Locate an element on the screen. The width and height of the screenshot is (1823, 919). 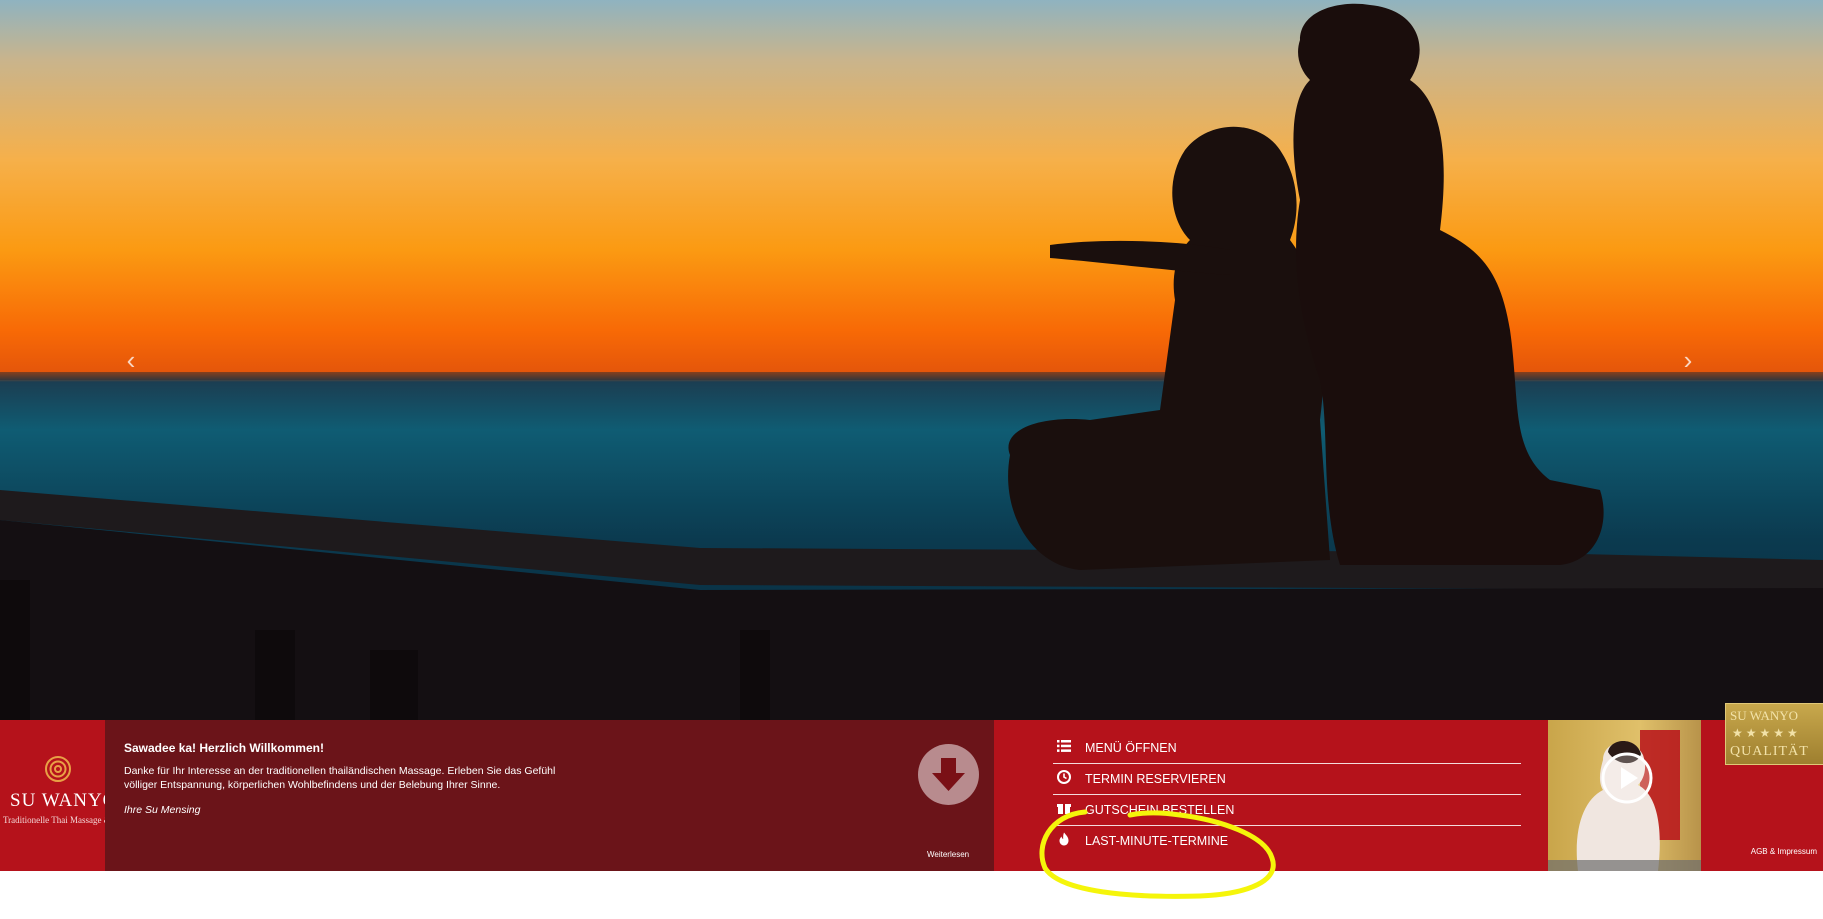
logo-tagline: Traditionelle Thai Massage & S is located at coordinates (54, 820).